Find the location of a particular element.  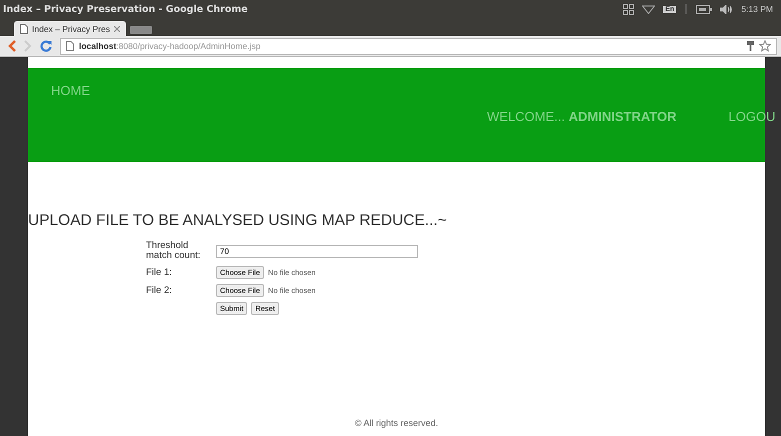

field-label: File 2: is located at coordinates (159, 291).